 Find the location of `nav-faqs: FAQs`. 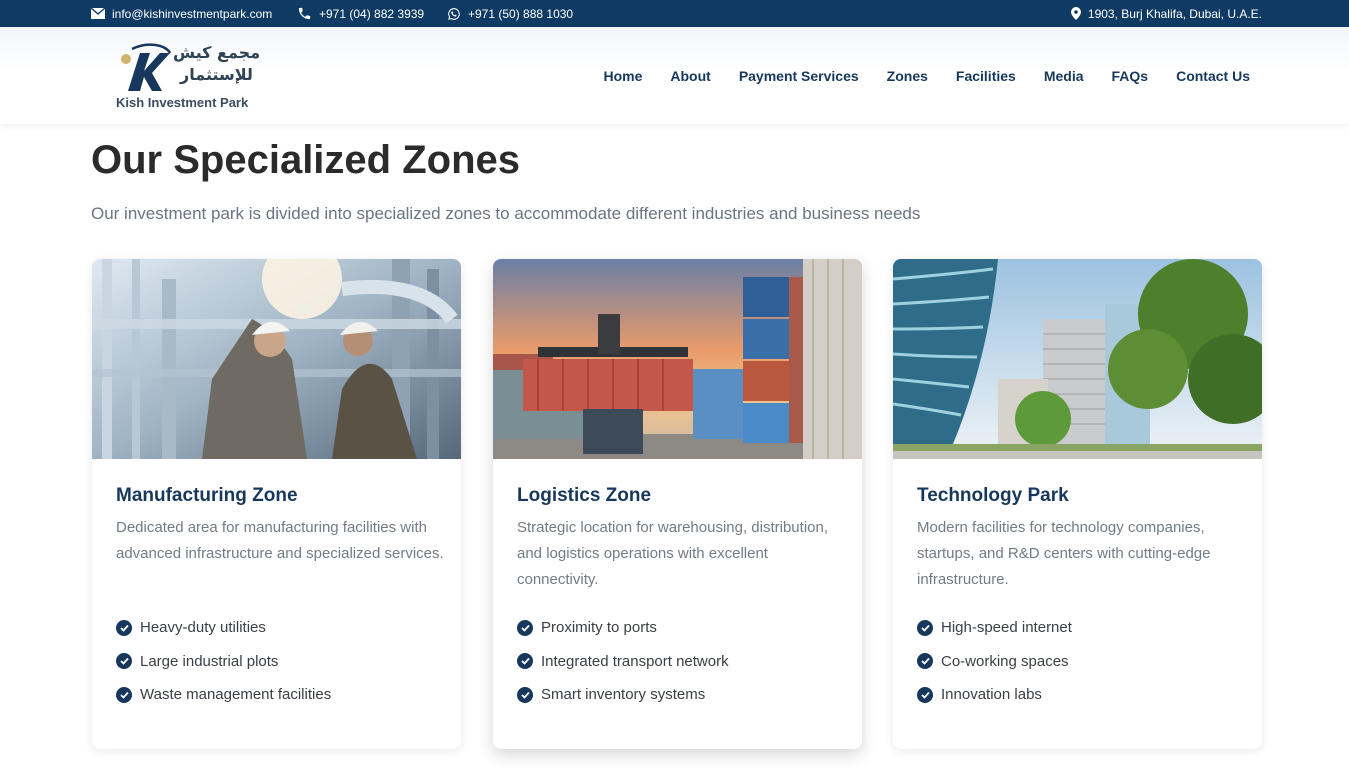

nav-faqs: FAQs is located at coordinates (1130, 76).